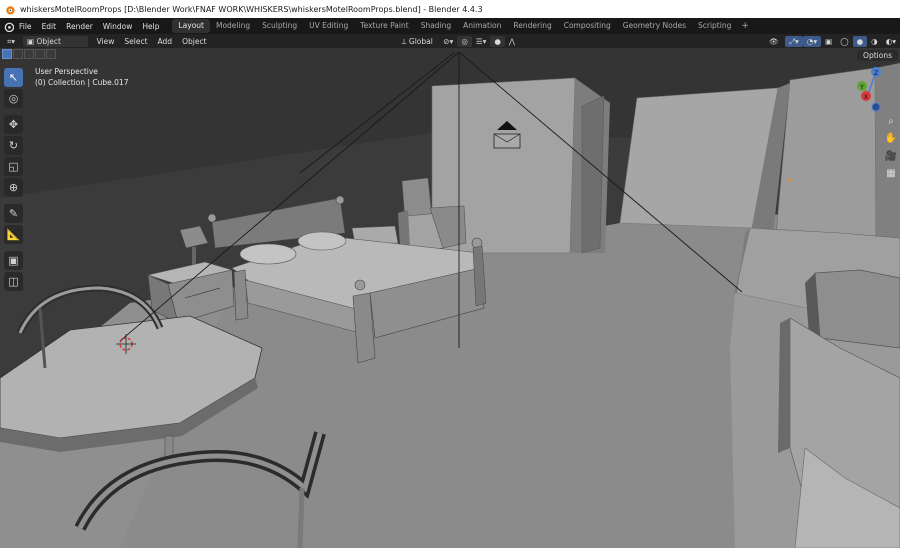  I want to click on tool-shelf: ↖ ◎ ✥ ↻ ◱ ⊕ ✎ 📐 ▣ ◫, so click(13, 180).